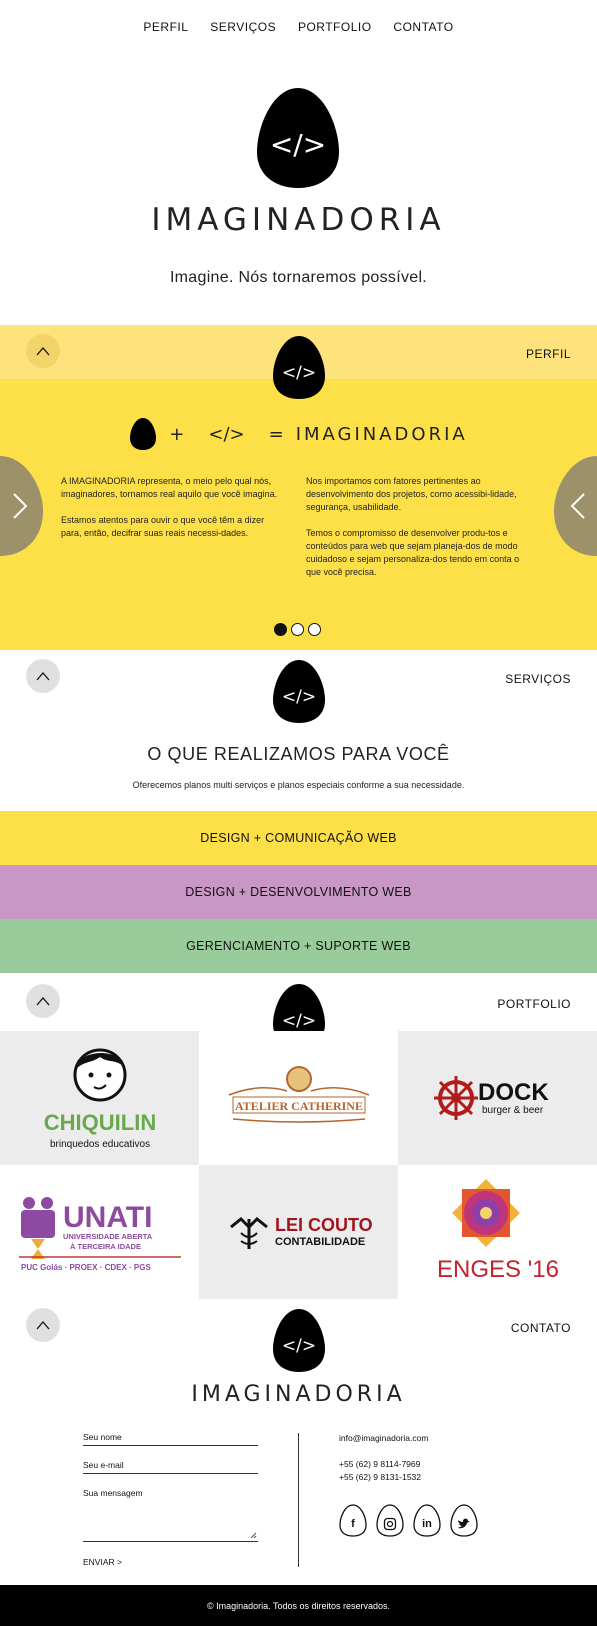 Image resolution: width=597 pixels, height=1626 pixels. Describe the element at coordinates (298, 277) in the screenshot. I see `hero-tagline: Imagine. Nós tornaremos possível.` at that location.